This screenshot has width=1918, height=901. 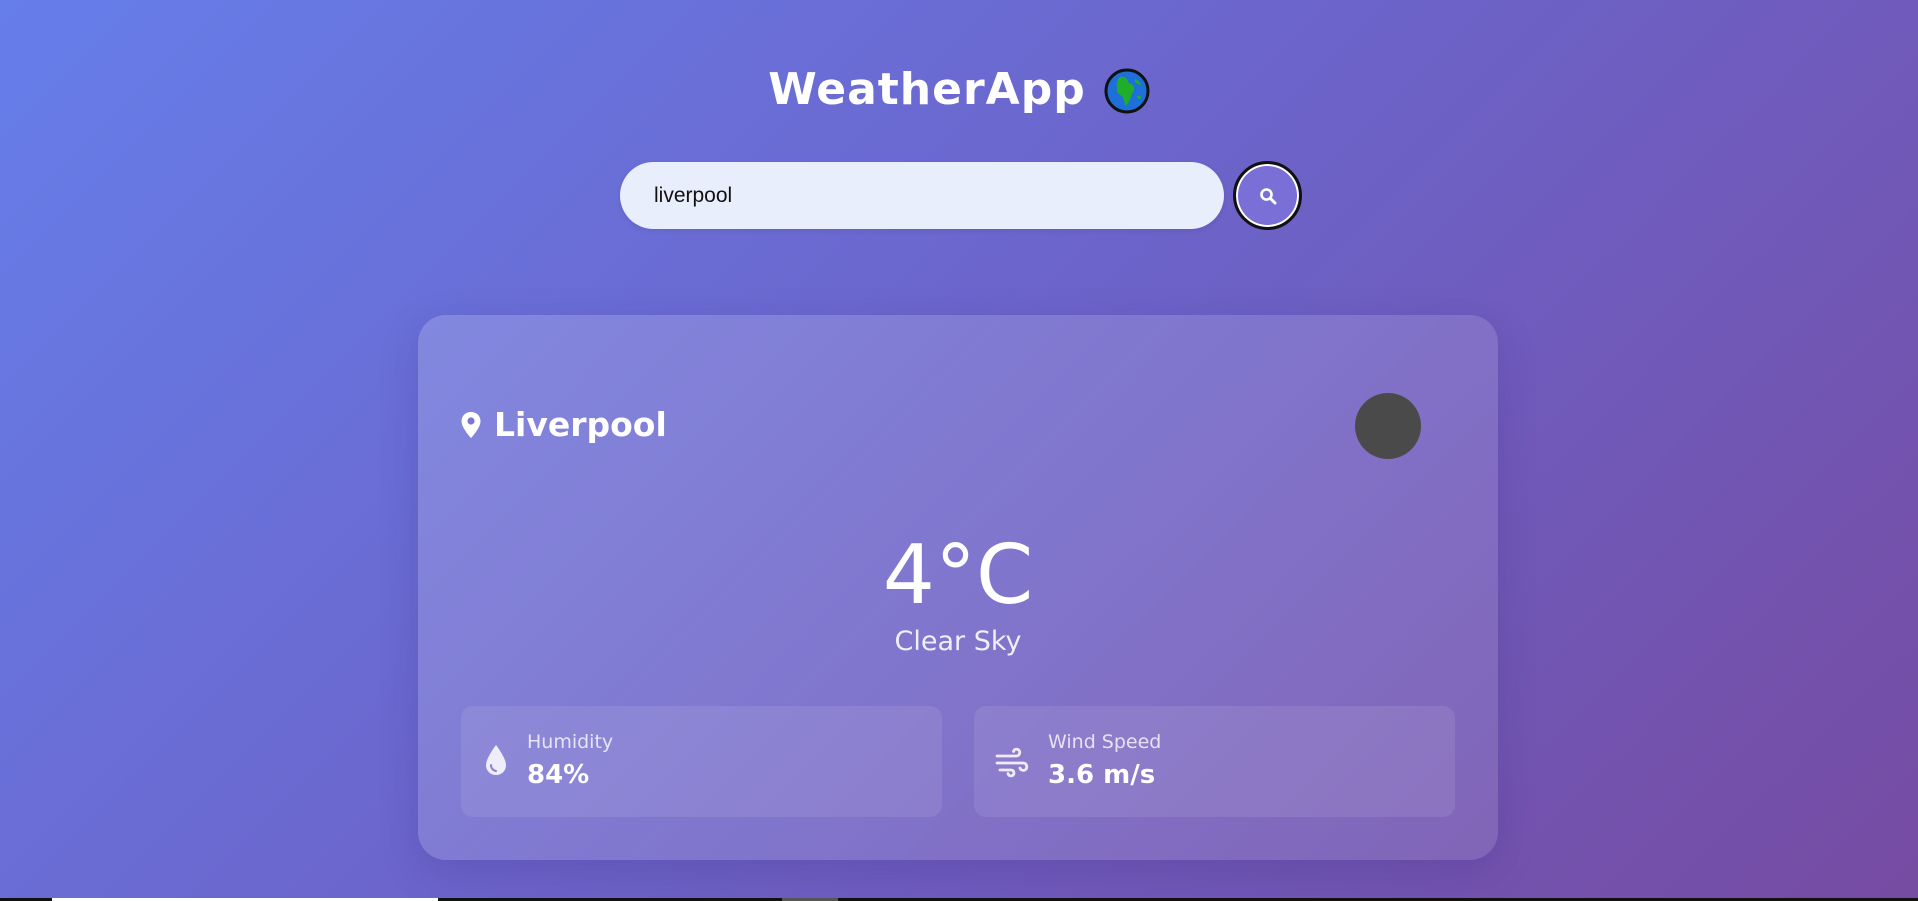 I want to click on humidity-value: 84%, so click(x=558, y=775).